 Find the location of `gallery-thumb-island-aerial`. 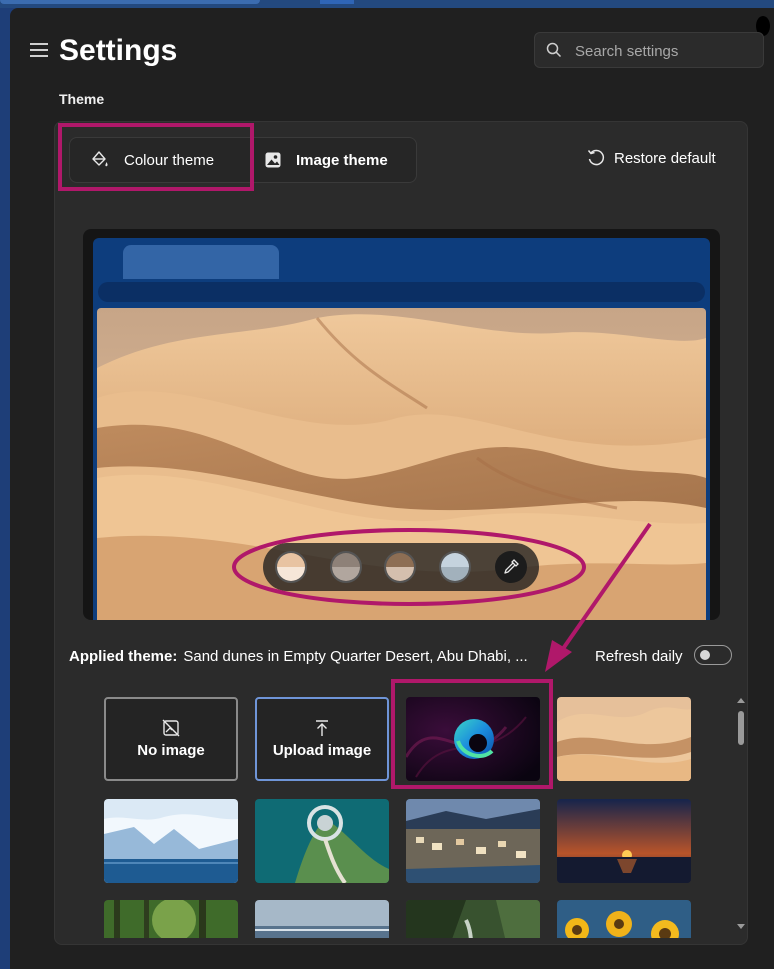

gallery-thumb-island-aerial is located at coordinates (322, 841).